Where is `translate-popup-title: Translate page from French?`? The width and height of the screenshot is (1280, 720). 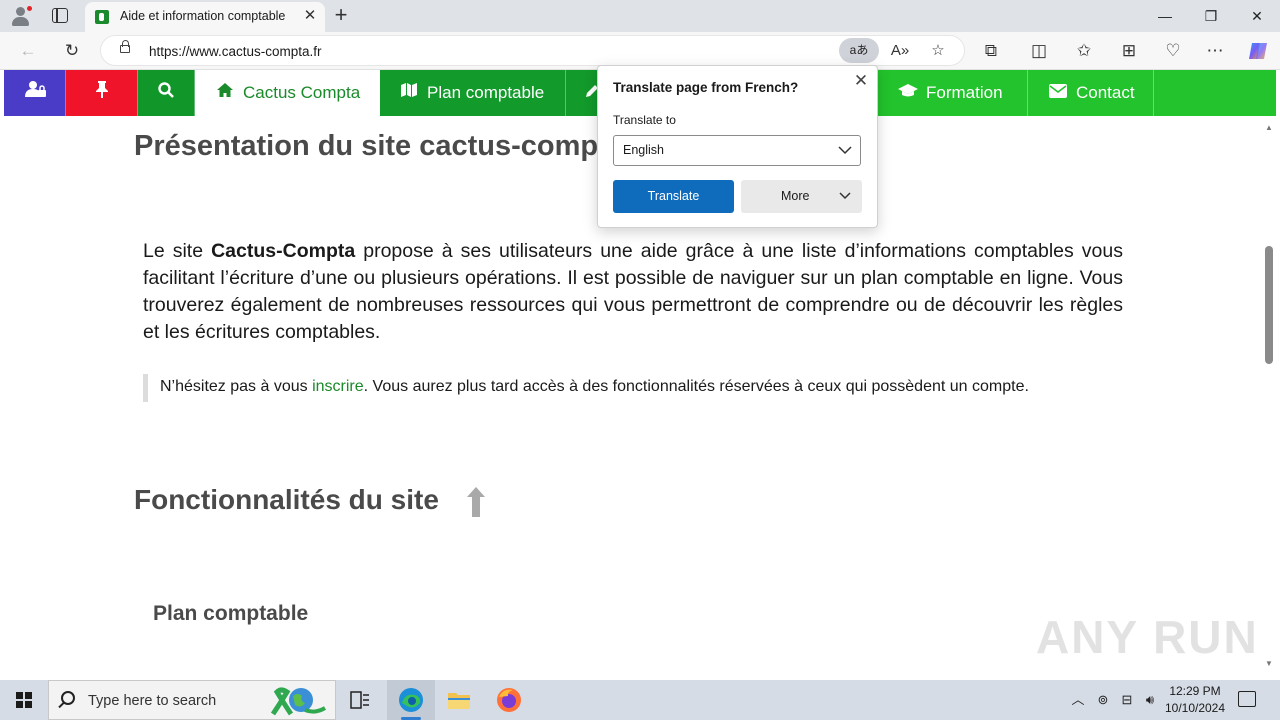
translate-popup-title: Translate page from French? is located at coordinates (706, 87).